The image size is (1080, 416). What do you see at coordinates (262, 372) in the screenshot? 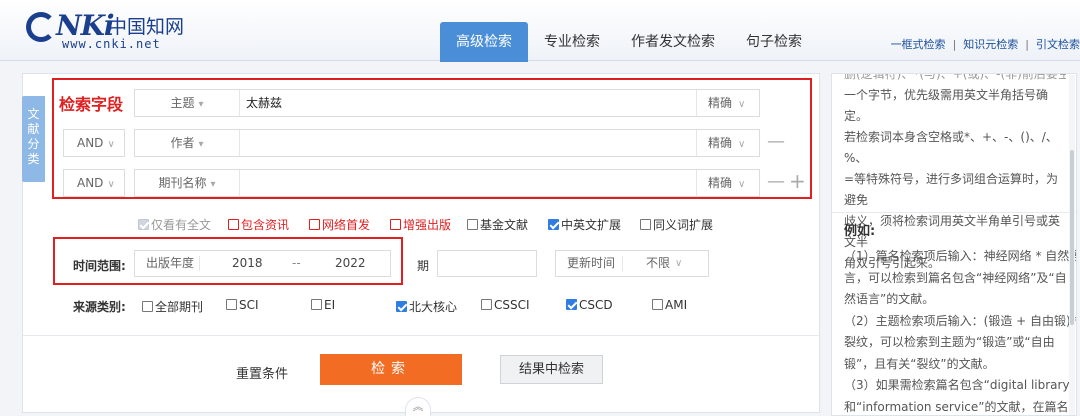
I see `reset-conditions-link: 重置条件` at bounding box center [262, 372].